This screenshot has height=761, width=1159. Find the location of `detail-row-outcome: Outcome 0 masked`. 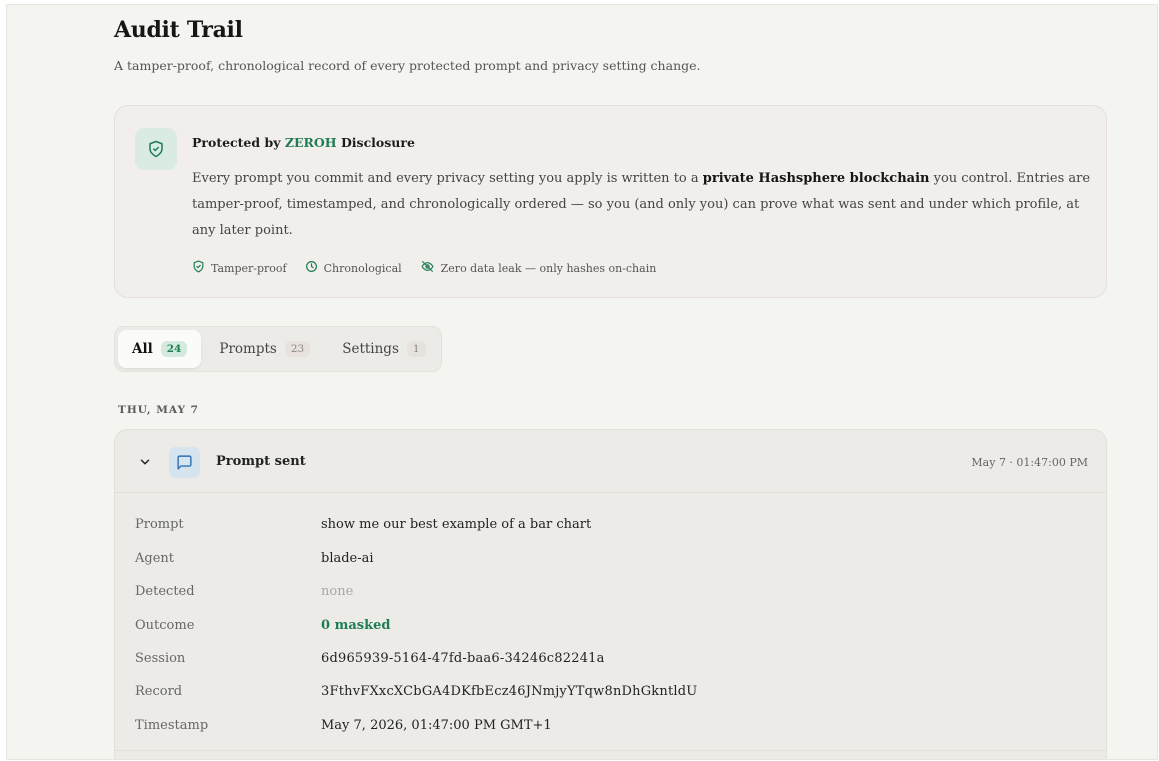

detail-row-outcome: Outcome 0 masked is located at coordinates (262, 625).